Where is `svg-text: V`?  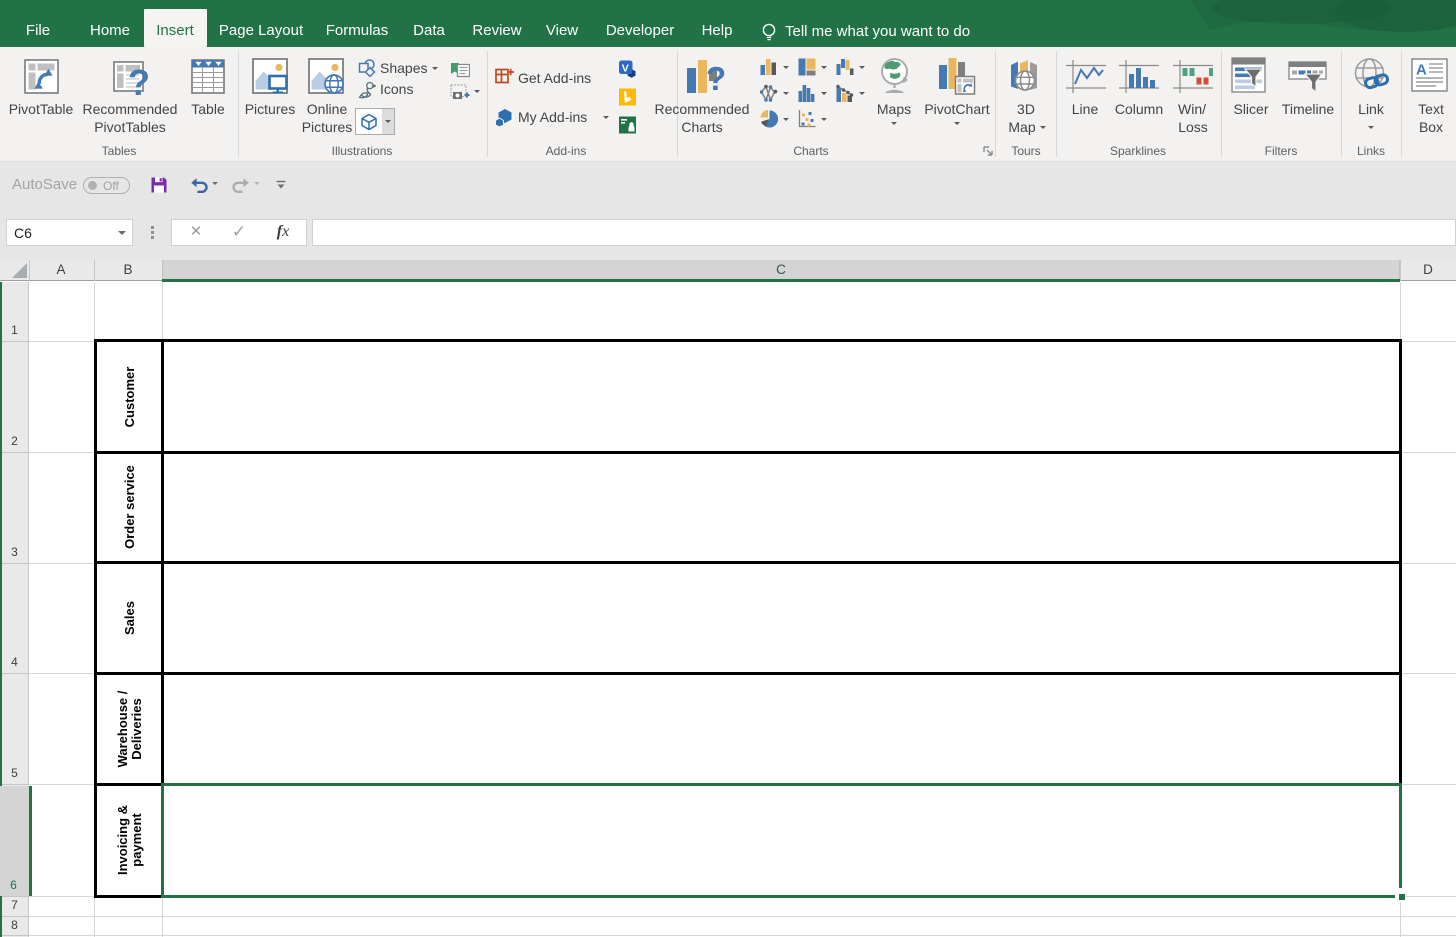
svg-text: V is located at coordinates (625, 68).